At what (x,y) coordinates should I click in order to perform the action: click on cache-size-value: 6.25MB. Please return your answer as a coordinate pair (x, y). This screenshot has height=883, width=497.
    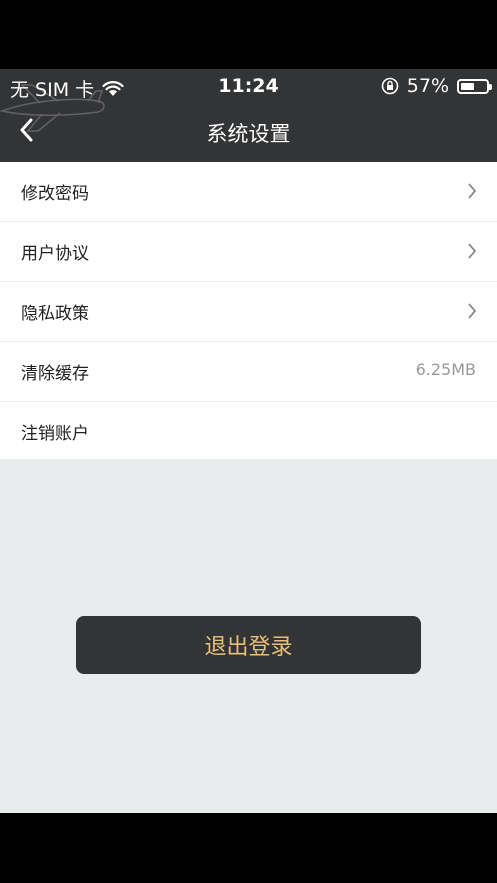
    Looking at the image, I should click on (445, 369).